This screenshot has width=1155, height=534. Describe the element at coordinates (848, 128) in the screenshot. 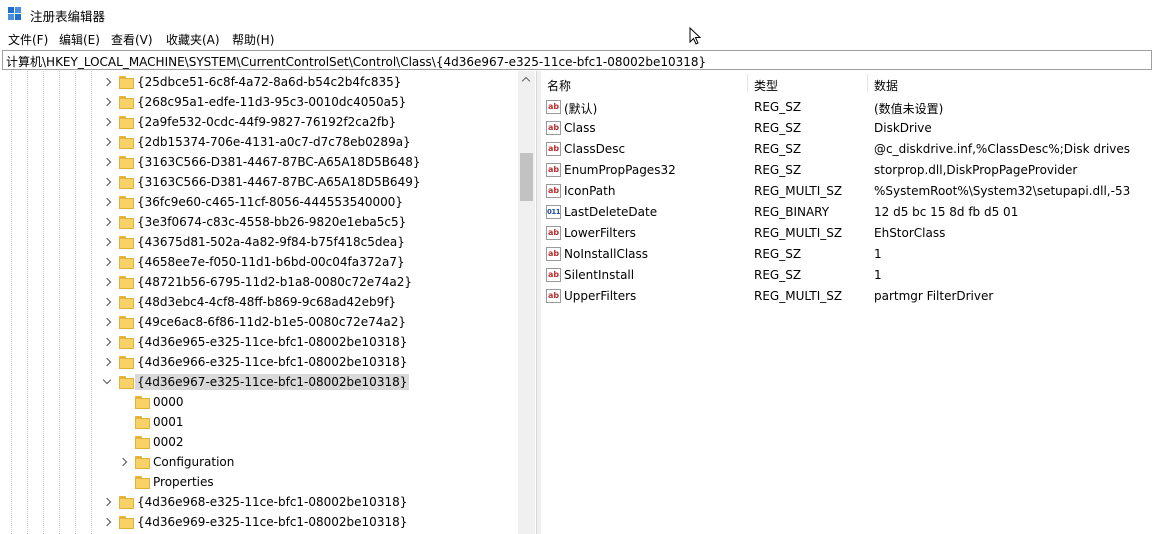

I see `value-row: ab Class REG_SZ DiskDrive` at that location.